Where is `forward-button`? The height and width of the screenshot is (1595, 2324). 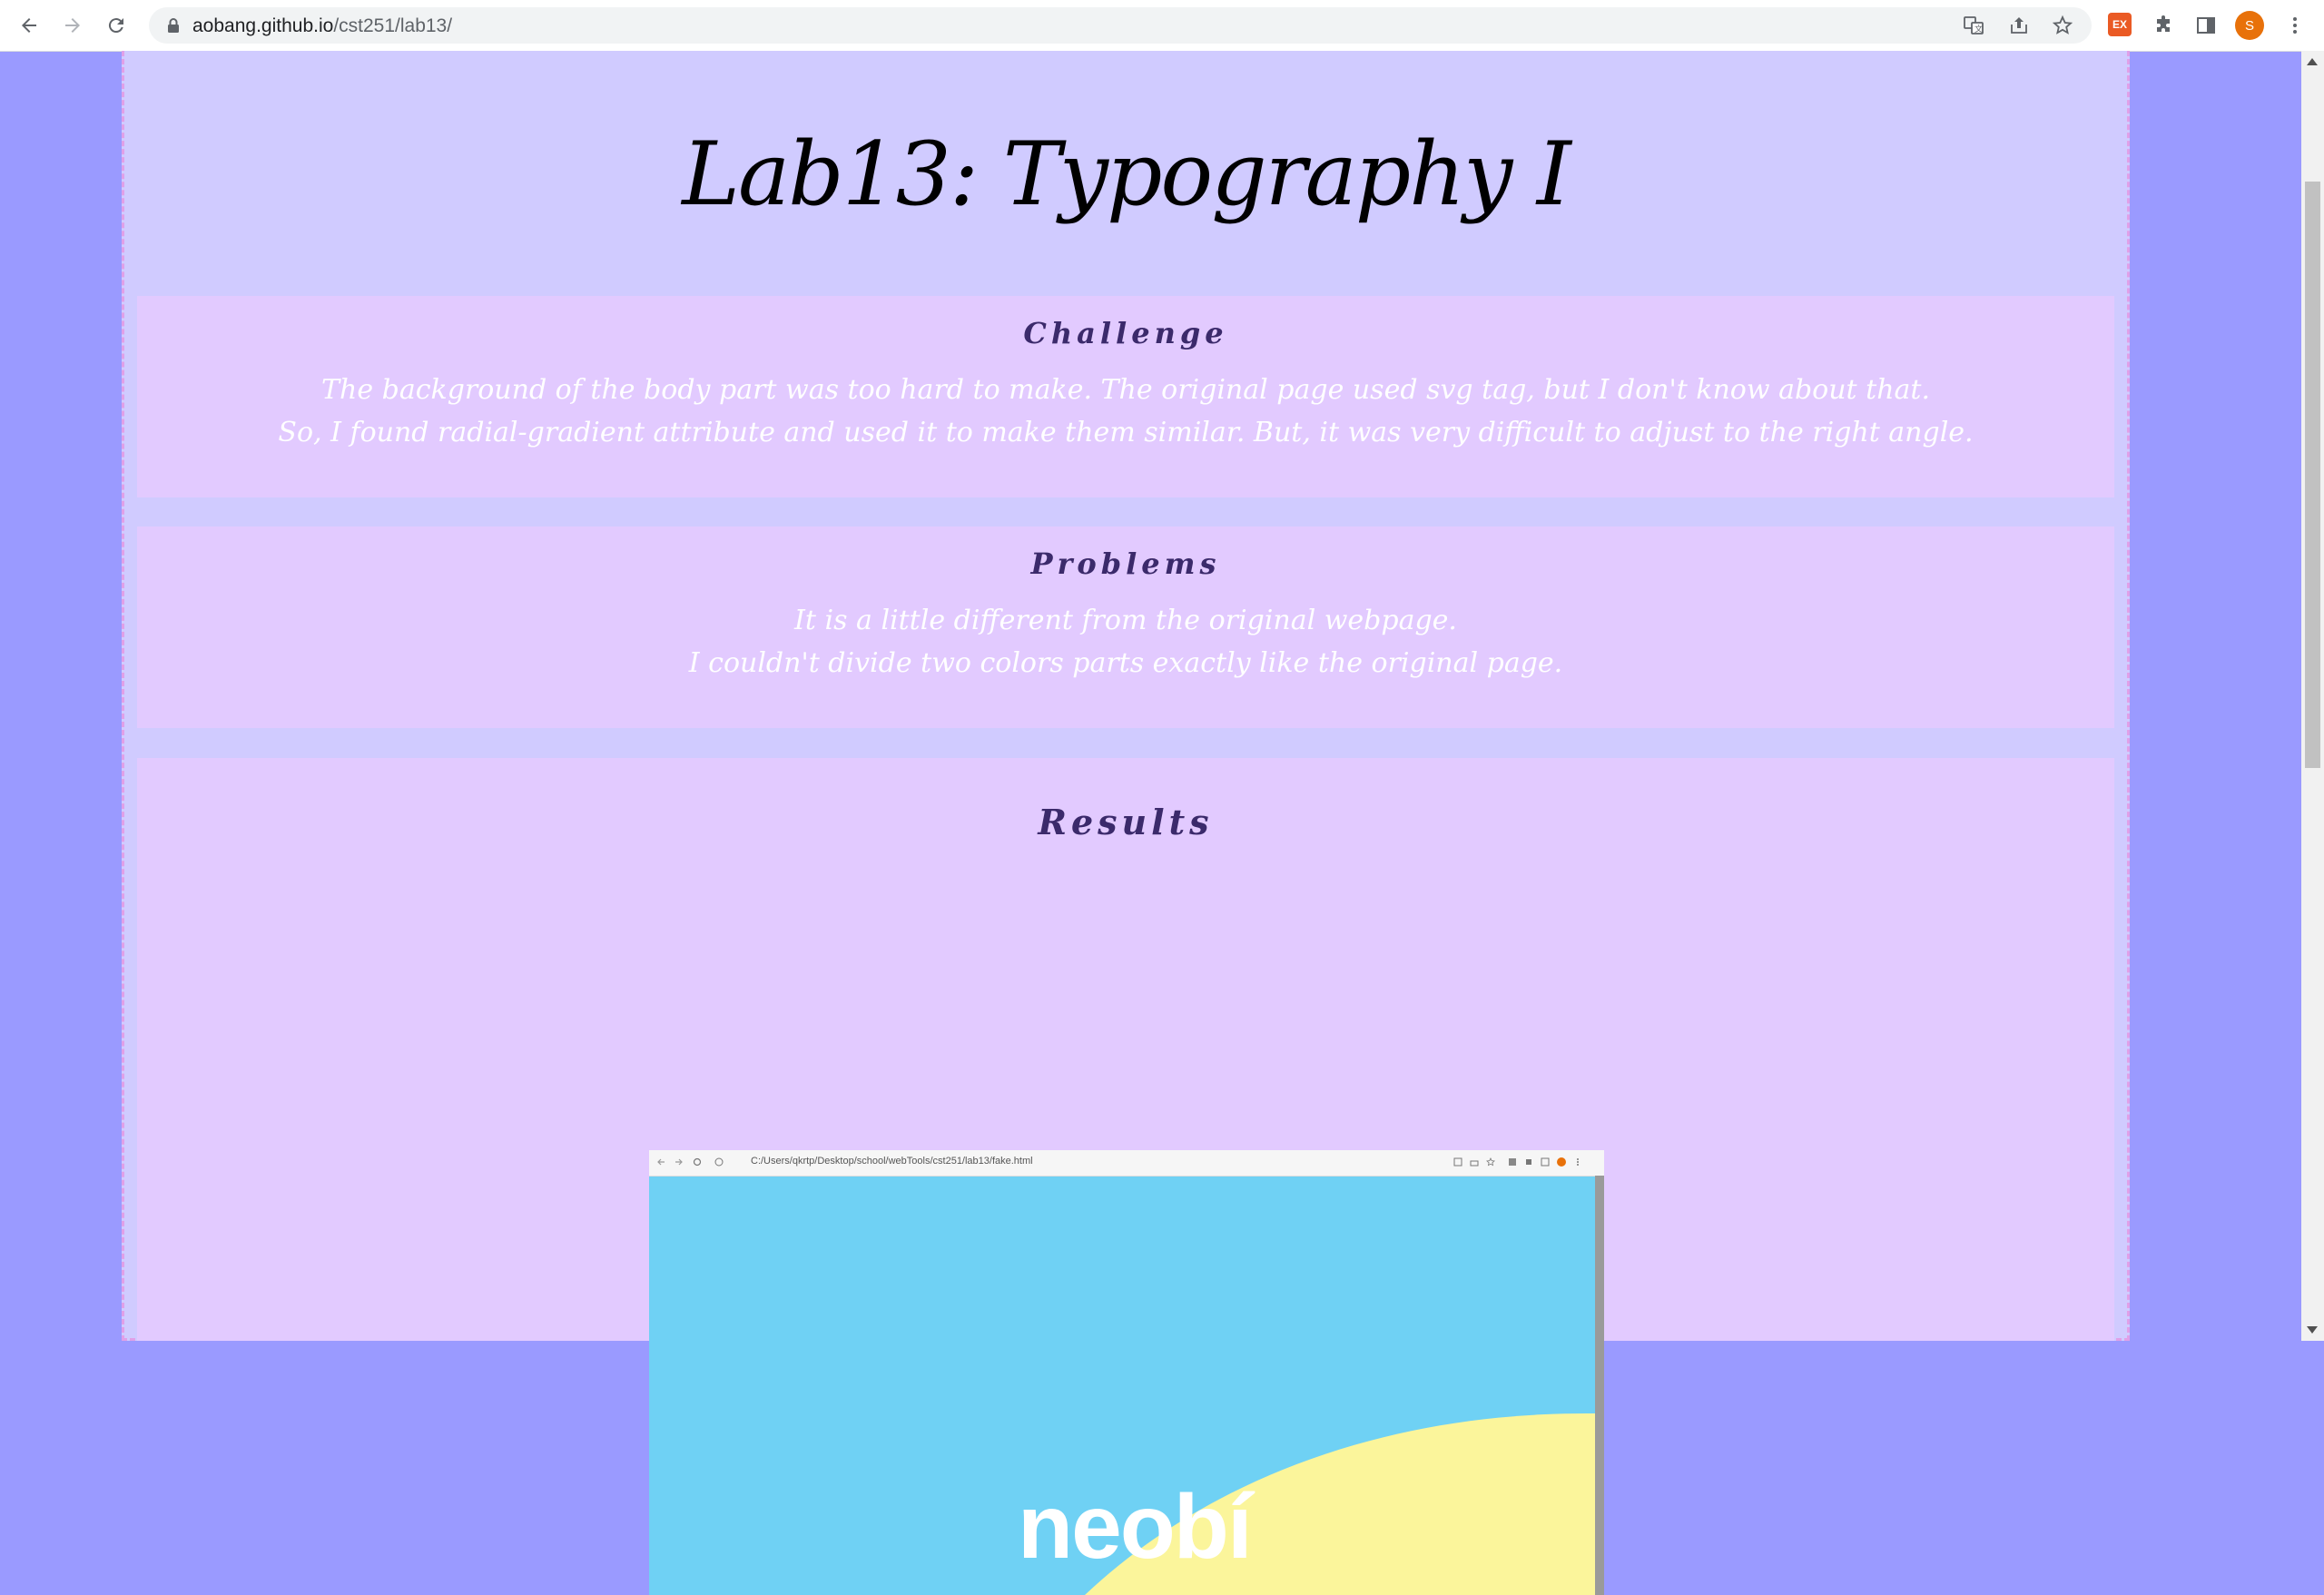
forward-button is located at coordinates (72, 26).